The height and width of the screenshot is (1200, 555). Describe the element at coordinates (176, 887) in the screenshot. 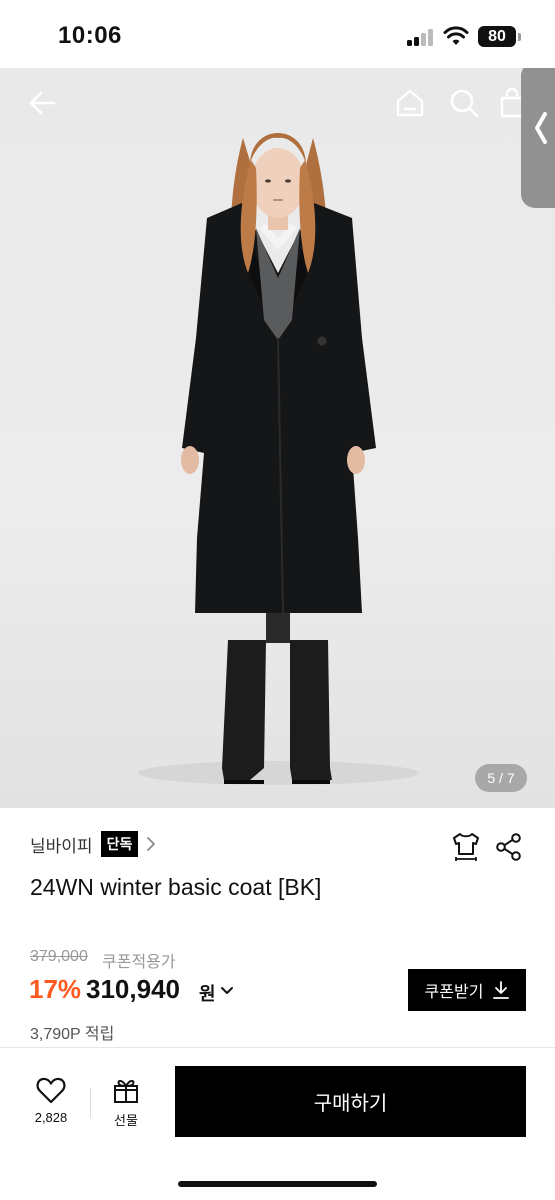

I see `product-title: 24WN winter basic coat [BK]` at that location.